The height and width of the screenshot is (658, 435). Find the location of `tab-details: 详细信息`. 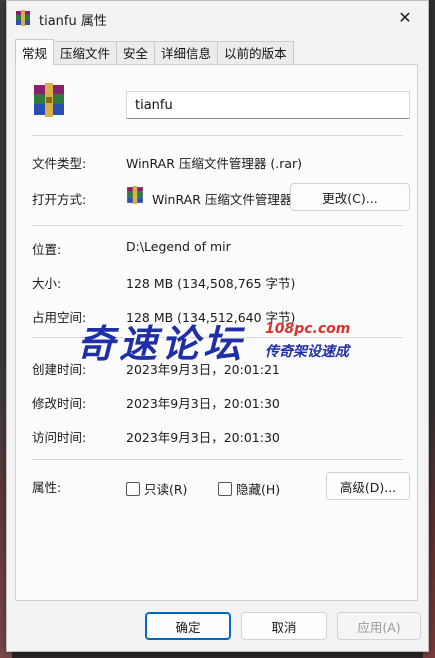

tab-details: 详细信息 is located at coordinates (186, 53).